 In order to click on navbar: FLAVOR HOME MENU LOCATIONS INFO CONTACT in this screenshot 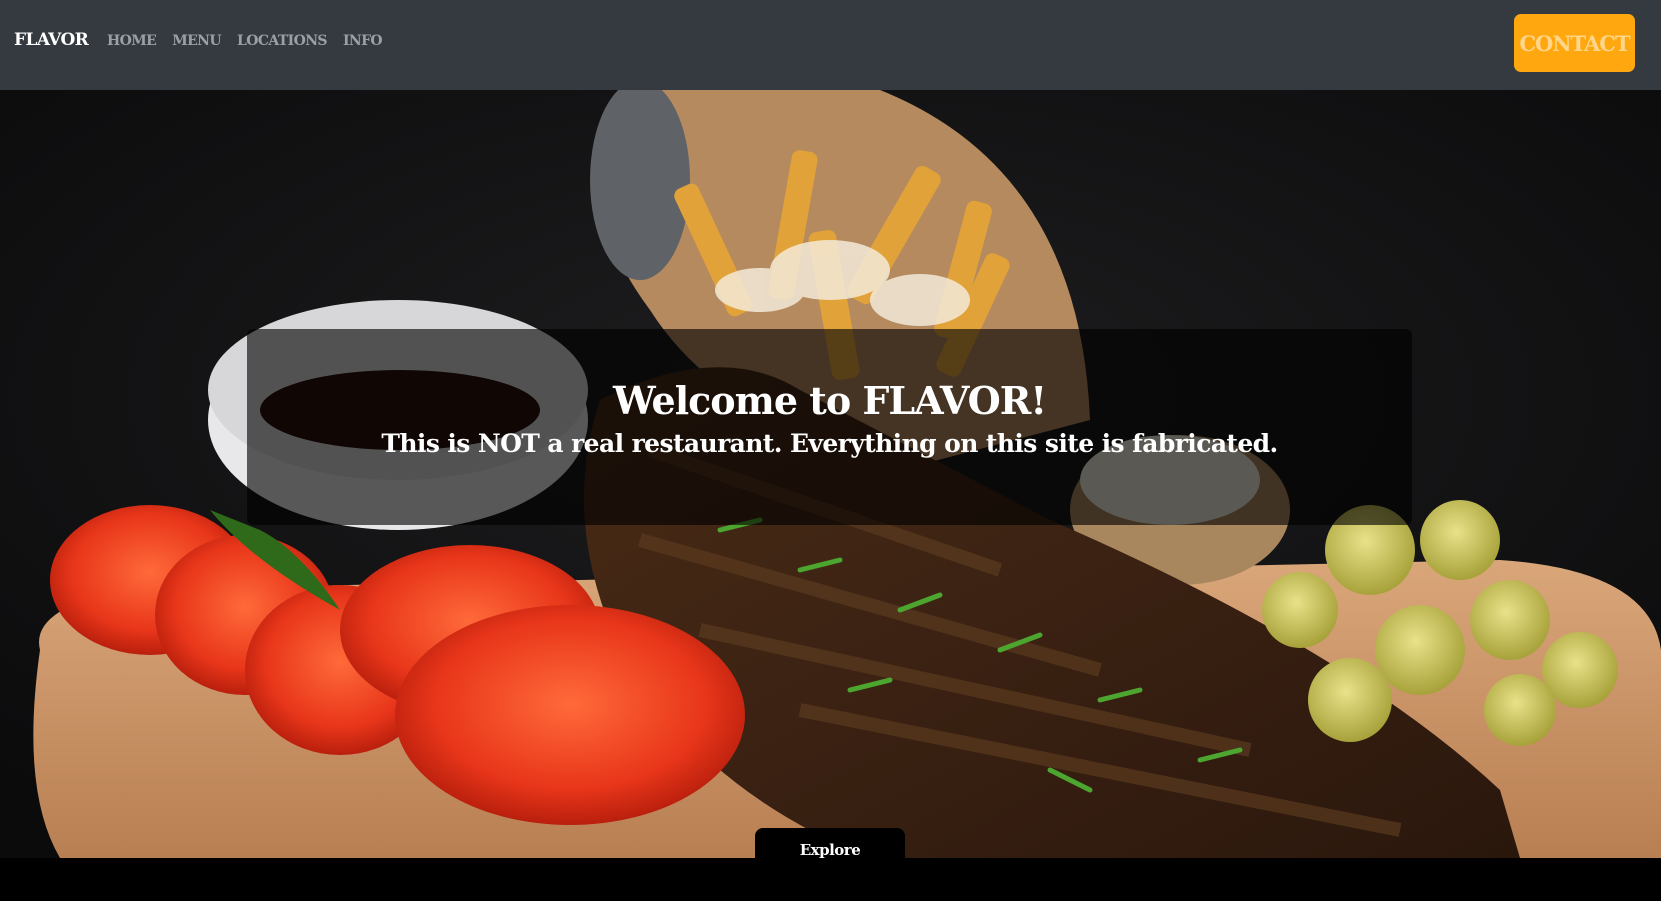, I will do `click(830, 45)`.